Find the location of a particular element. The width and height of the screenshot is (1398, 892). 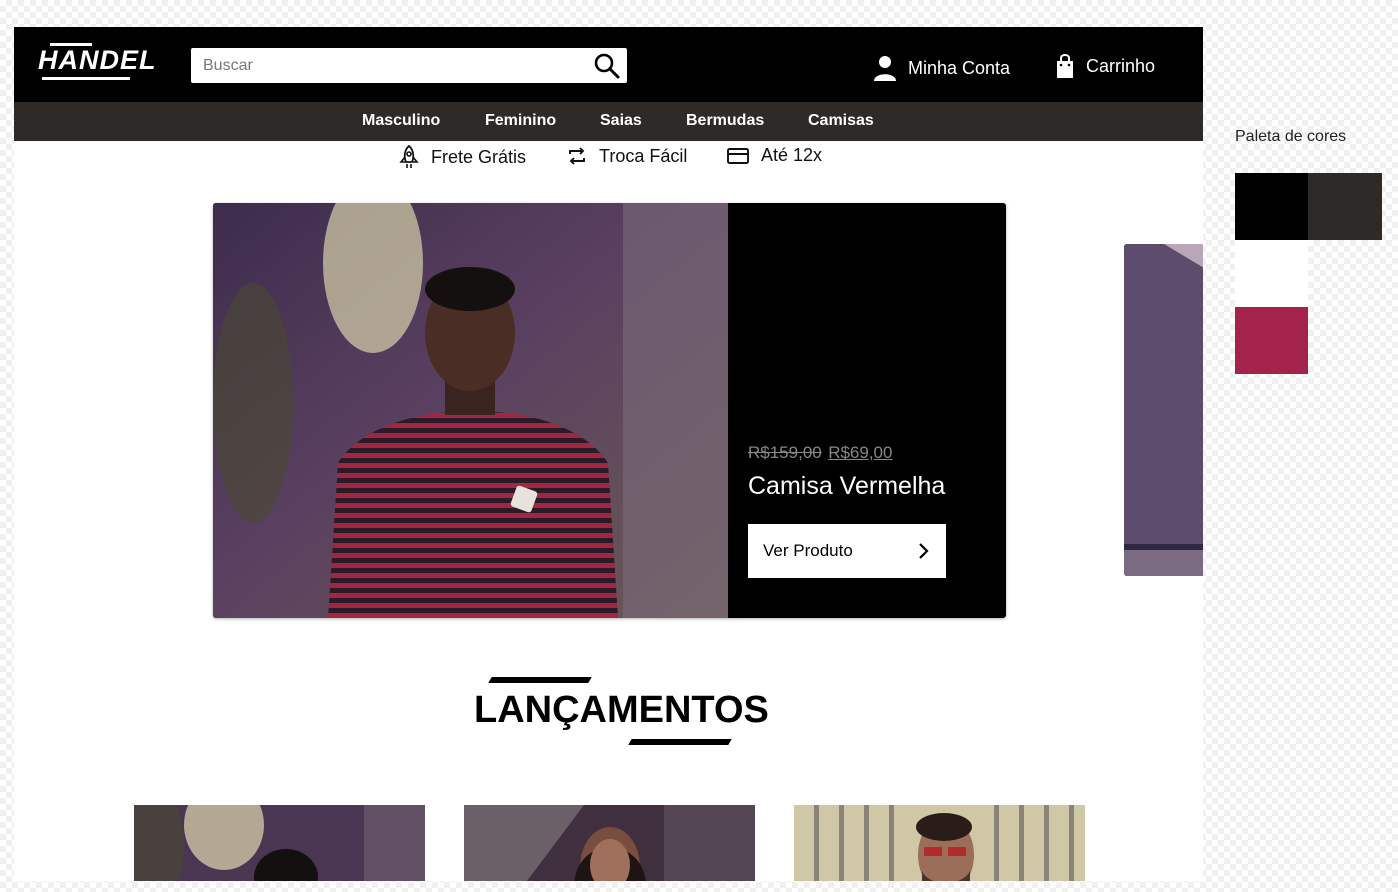

shopping-bag-icon is located at coordinates (1065, 66).